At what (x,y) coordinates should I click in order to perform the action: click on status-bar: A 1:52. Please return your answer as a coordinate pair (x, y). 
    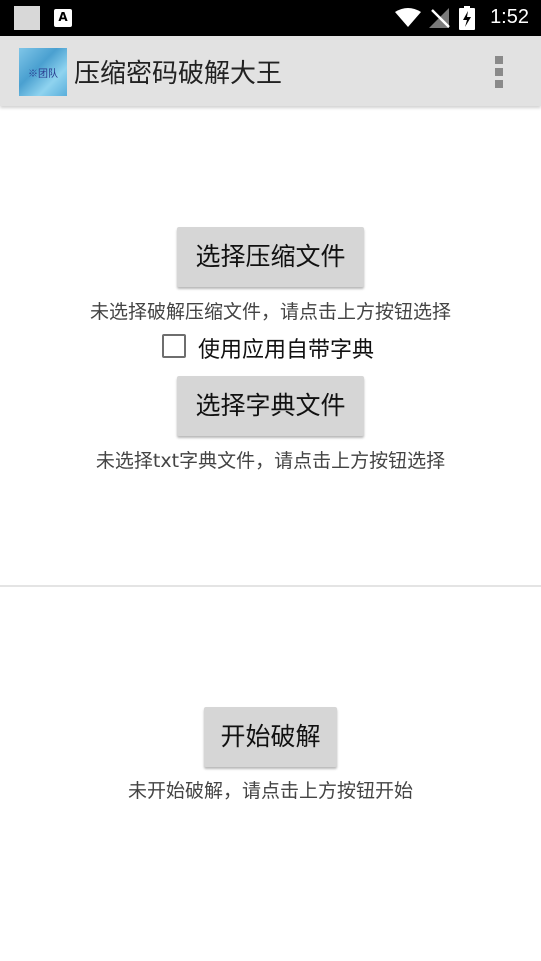
    Looking at the image, I should click on (270, 18).